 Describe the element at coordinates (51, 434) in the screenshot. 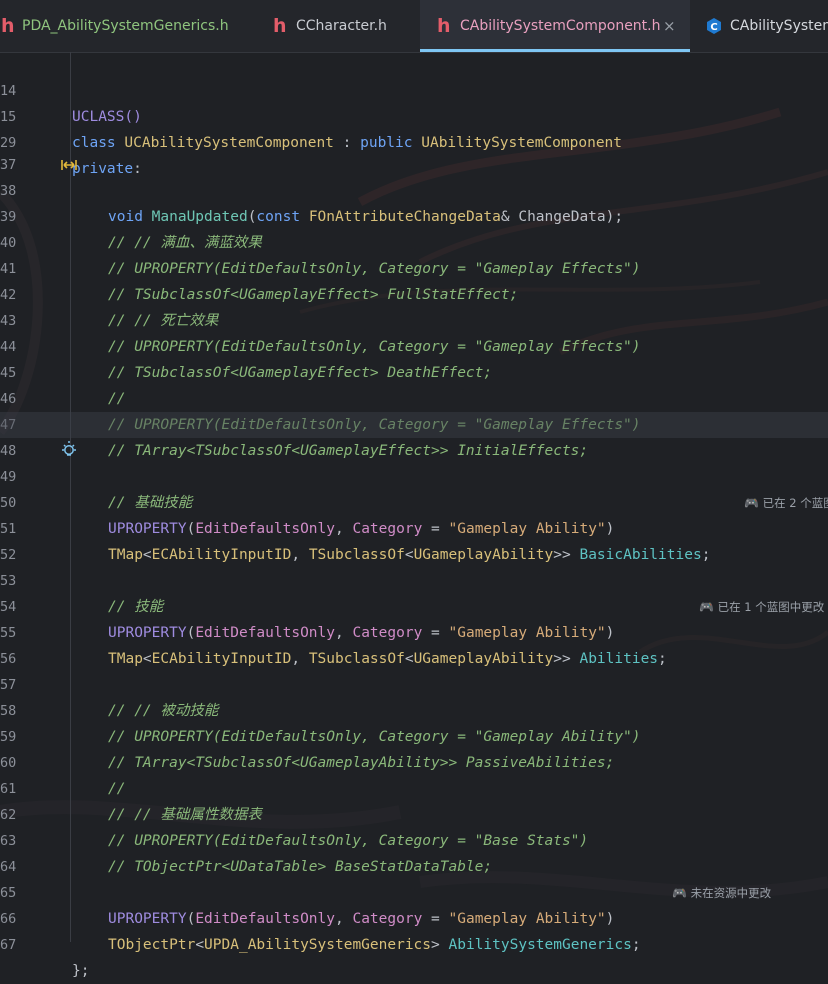

I see `lightbulb-icon` at that location.